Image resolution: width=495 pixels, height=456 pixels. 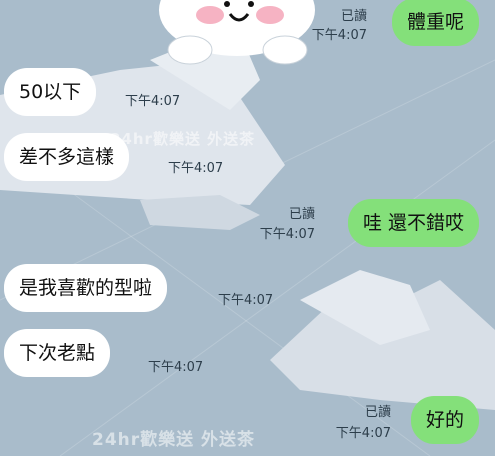 What do you see at coordinates (237, 32) in the screenshot?
I see `bear-character-icon` at bounding box center [237, 32].